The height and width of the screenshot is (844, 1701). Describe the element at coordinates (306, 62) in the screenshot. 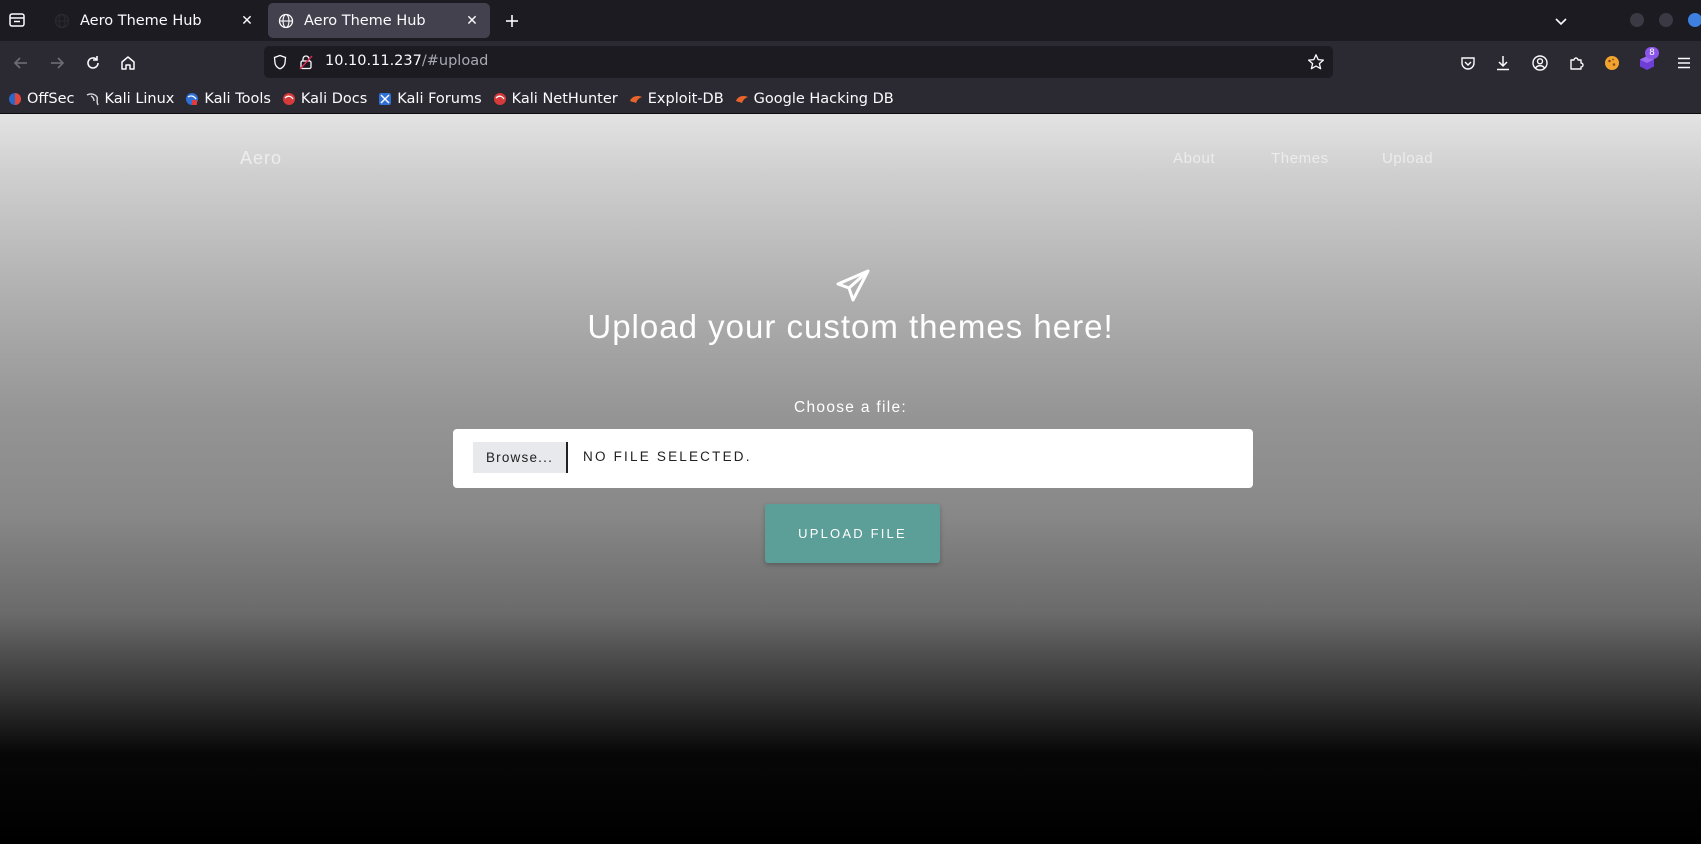

I see `insecure-lock-icon` at that location.